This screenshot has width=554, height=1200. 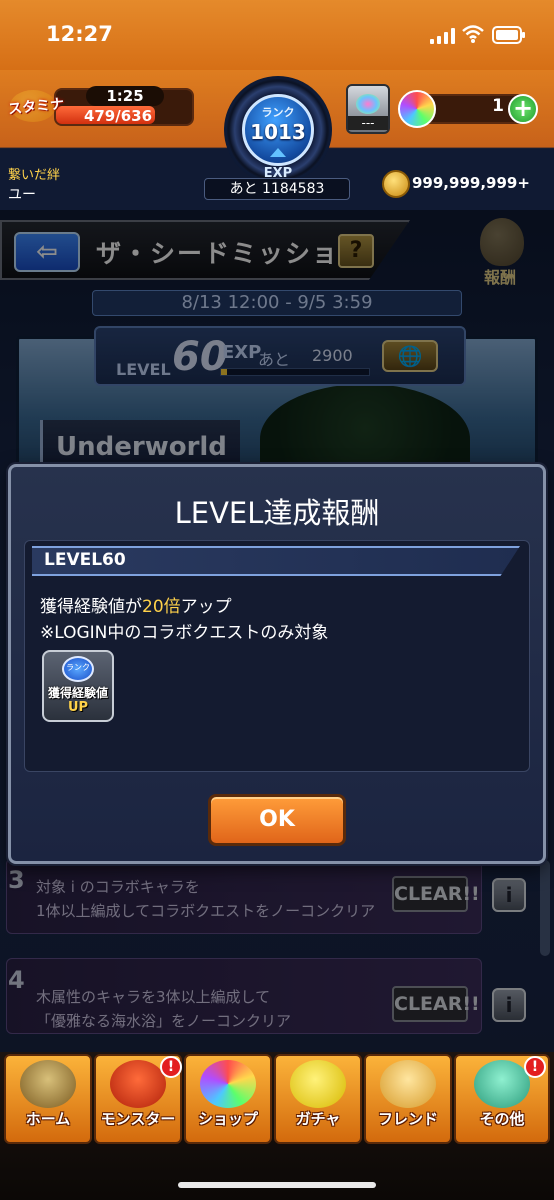 I want to click on item-up-label: UP, so click(x=78, y=707).